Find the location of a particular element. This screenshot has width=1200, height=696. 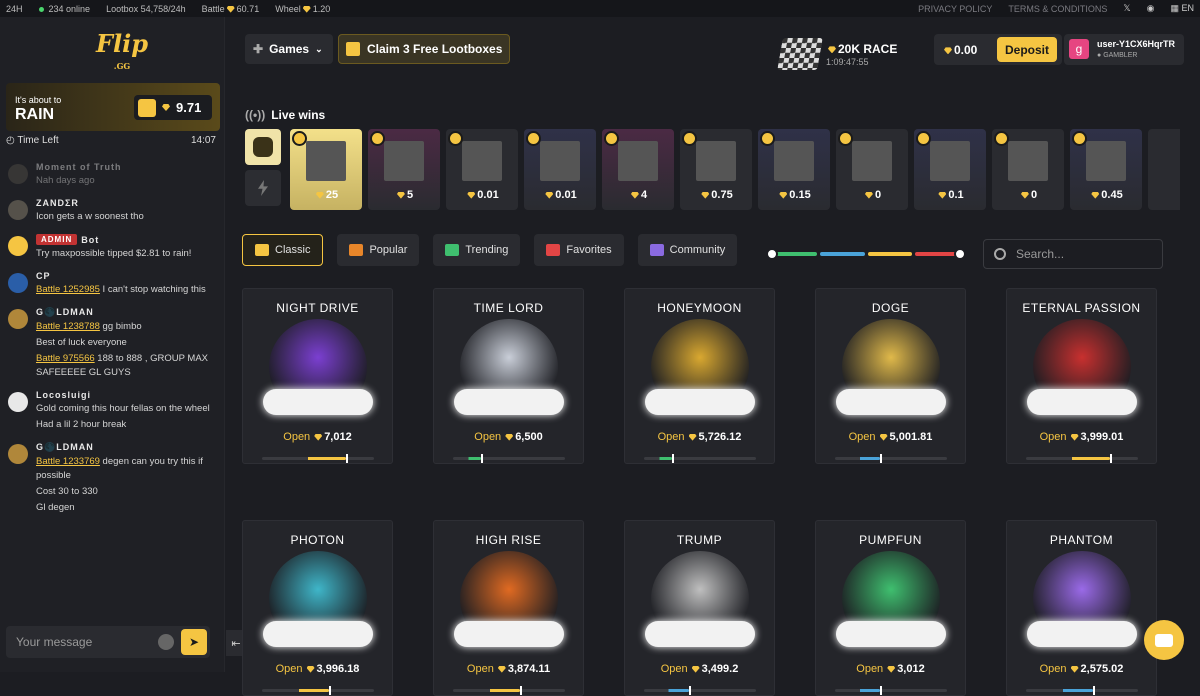

online-count: 234 online is located at coordinates (64, 9).